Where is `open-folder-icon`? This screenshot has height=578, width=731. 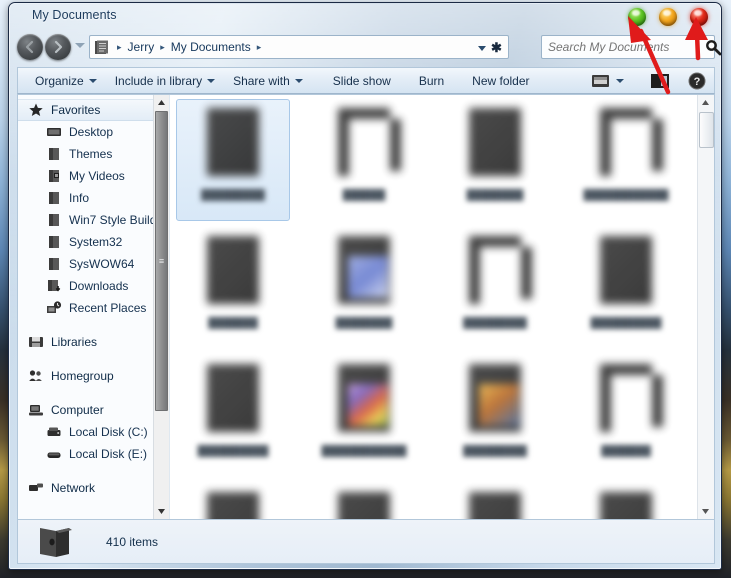
open-folder-icon is located at coordinates (56, 542).